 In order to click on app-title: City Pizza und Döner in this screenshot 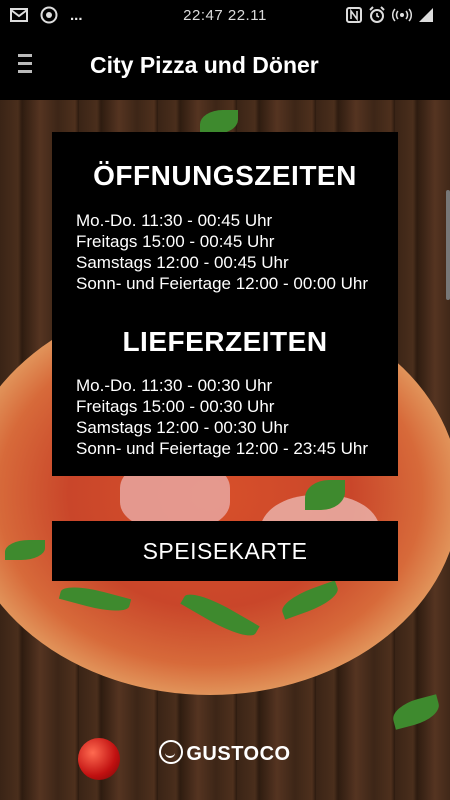, I will do `click(204, 65)`.